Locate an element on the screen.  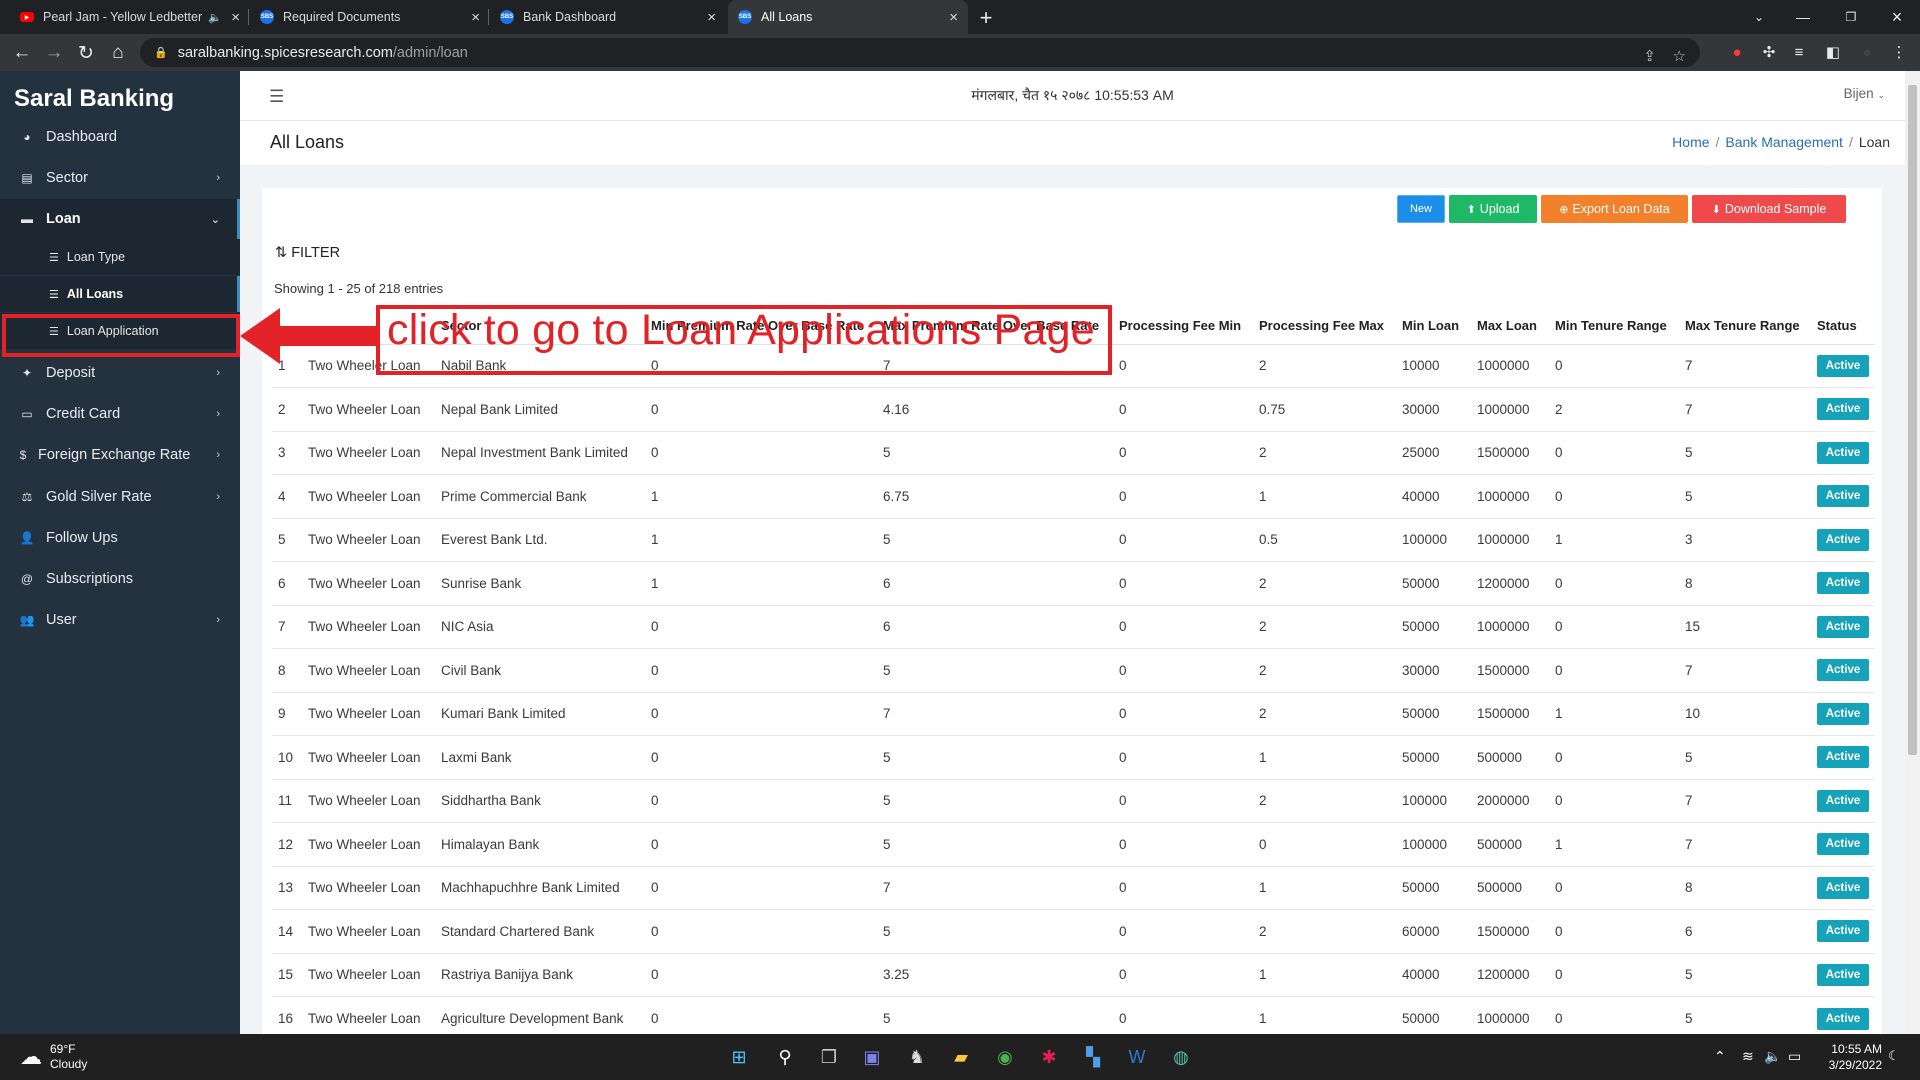
forward-icon: → is located at coordinates (54, 53).